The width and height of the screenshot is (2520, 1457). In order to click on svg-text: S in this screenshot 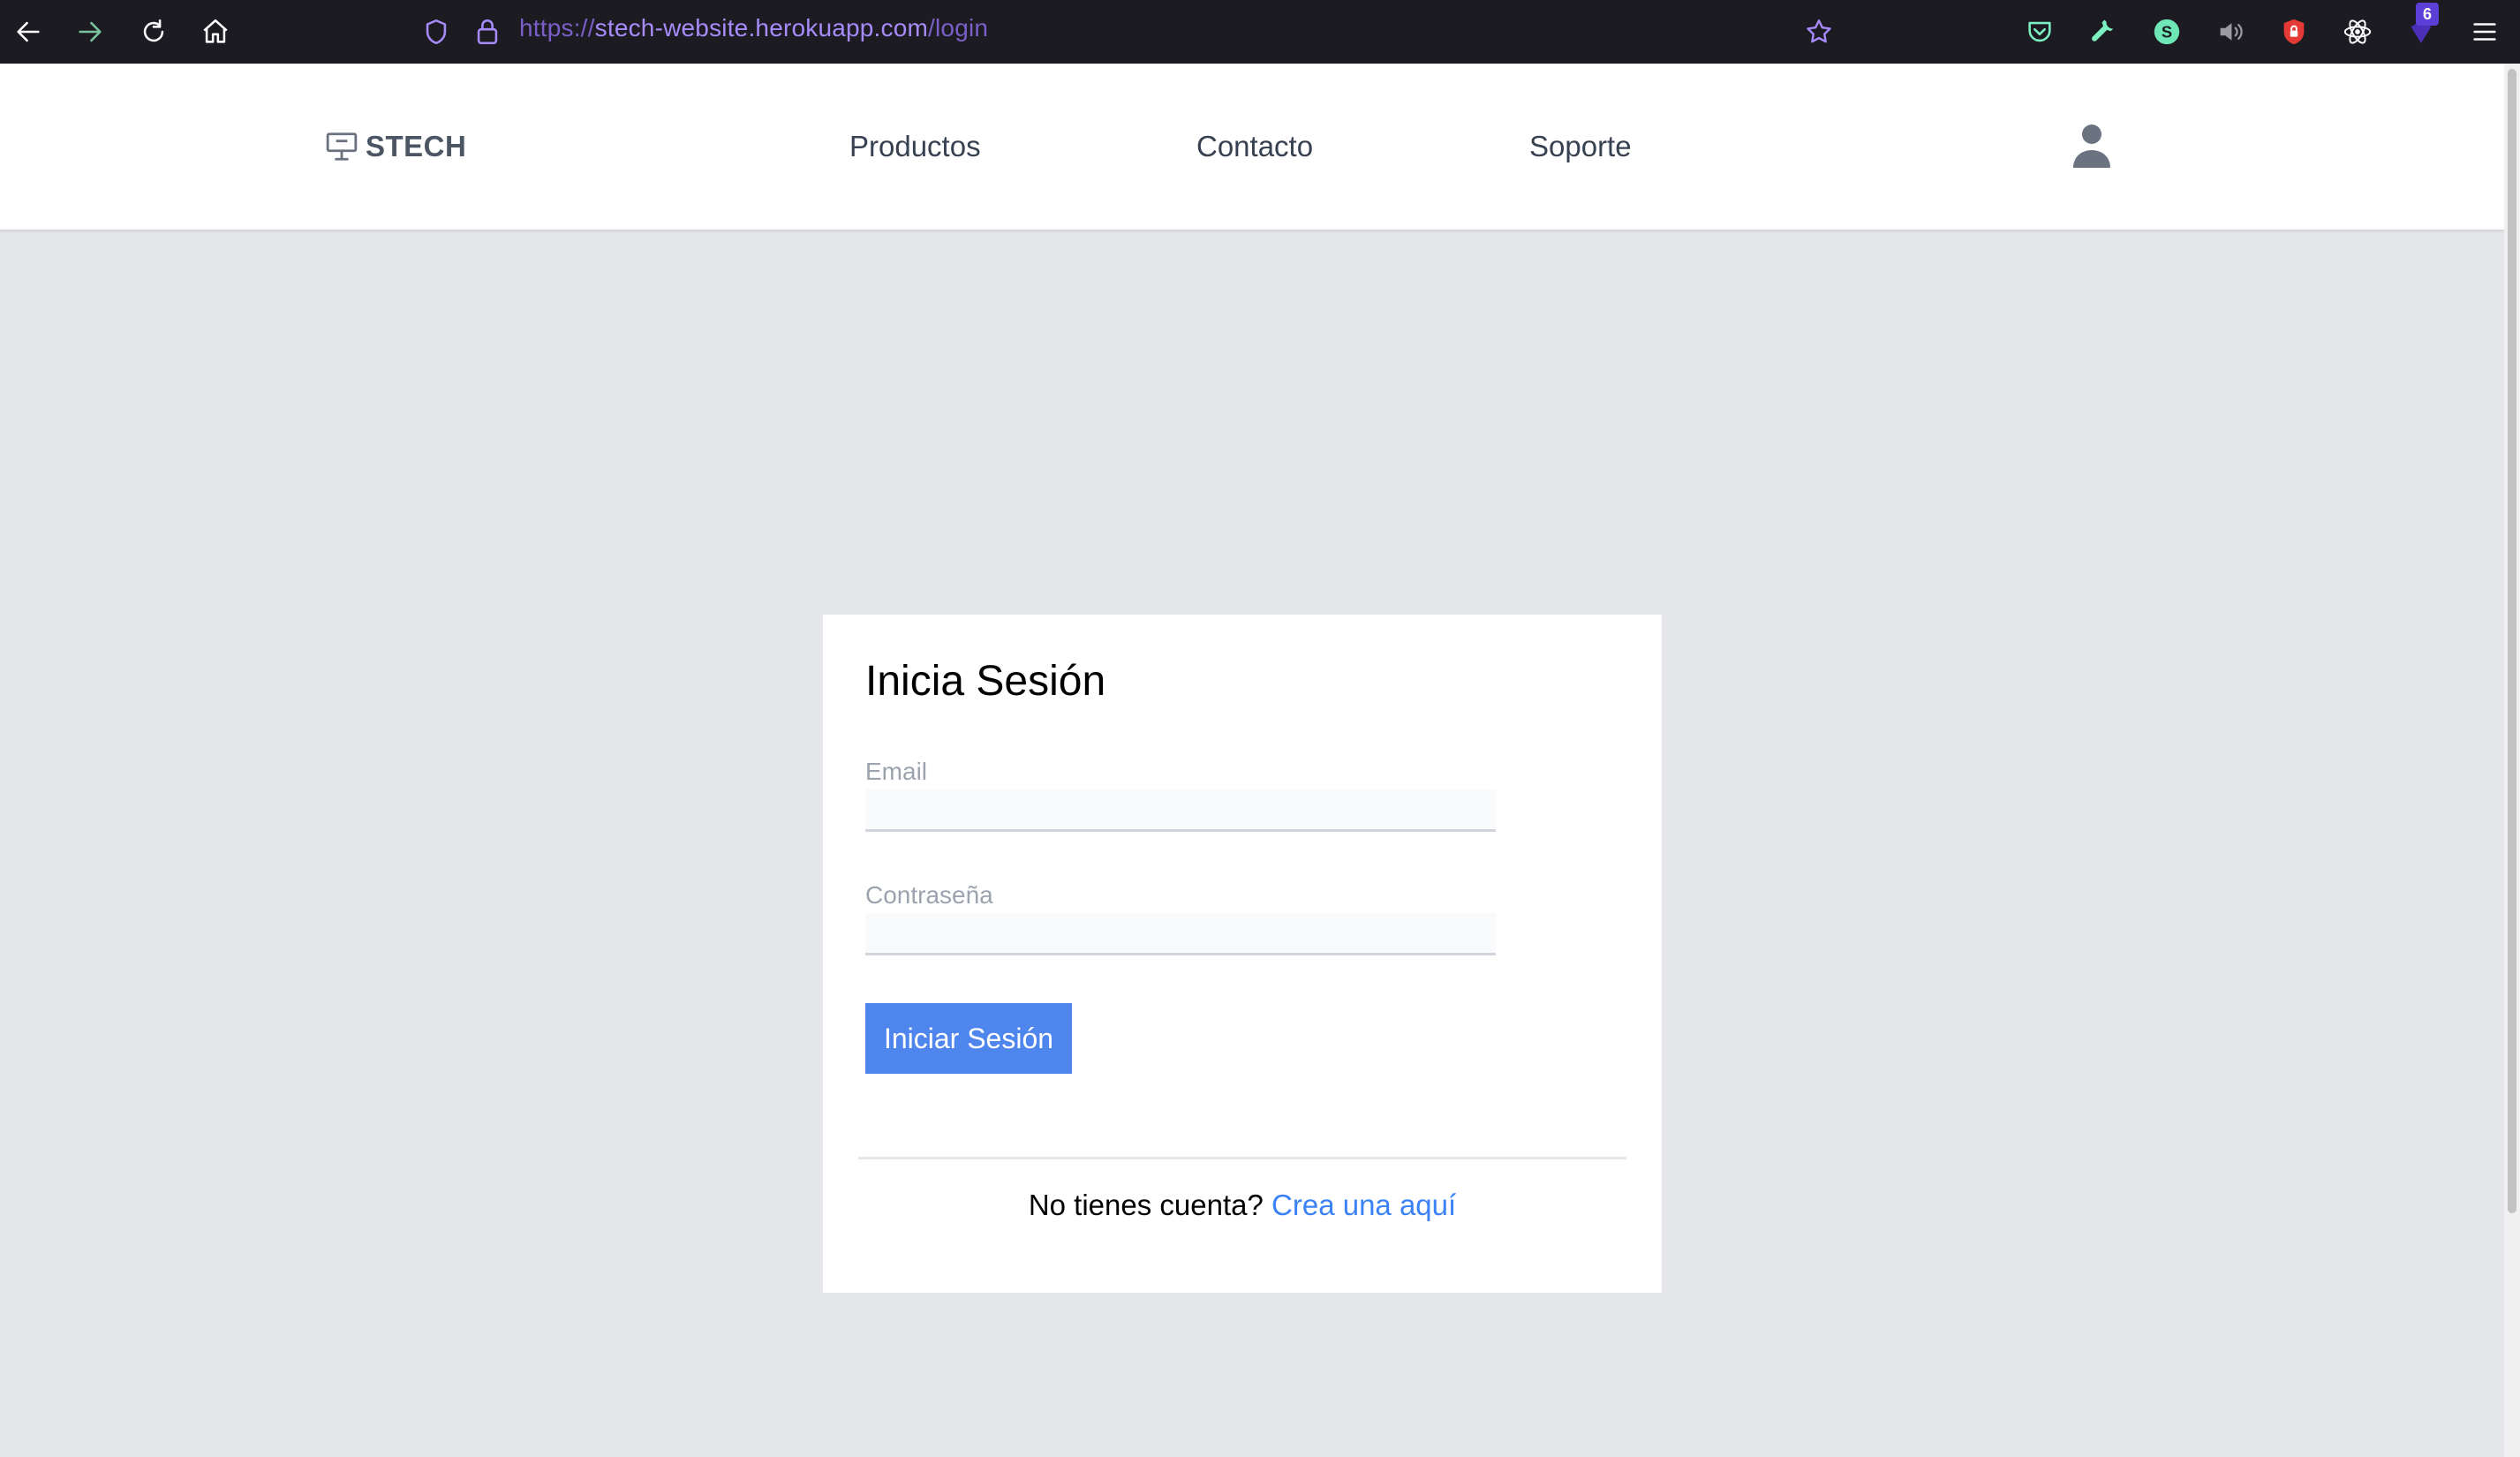, I will do `click(2167, 31)`.